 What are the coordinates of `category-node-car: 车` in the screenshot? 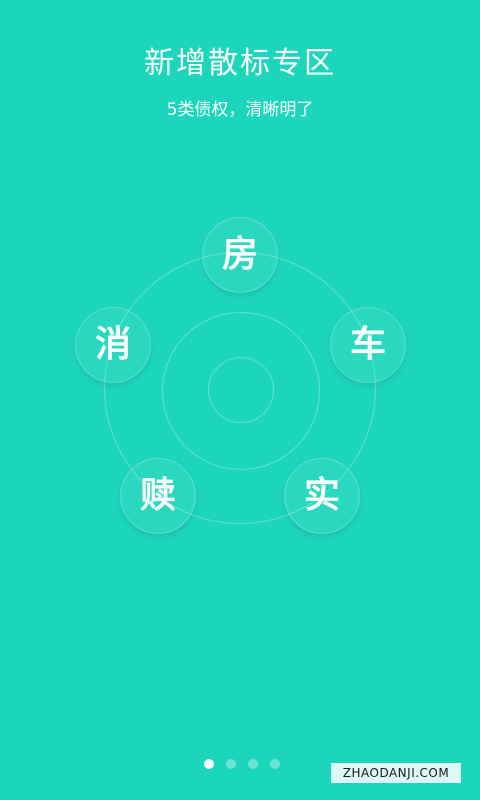 It's located at (368, 345).